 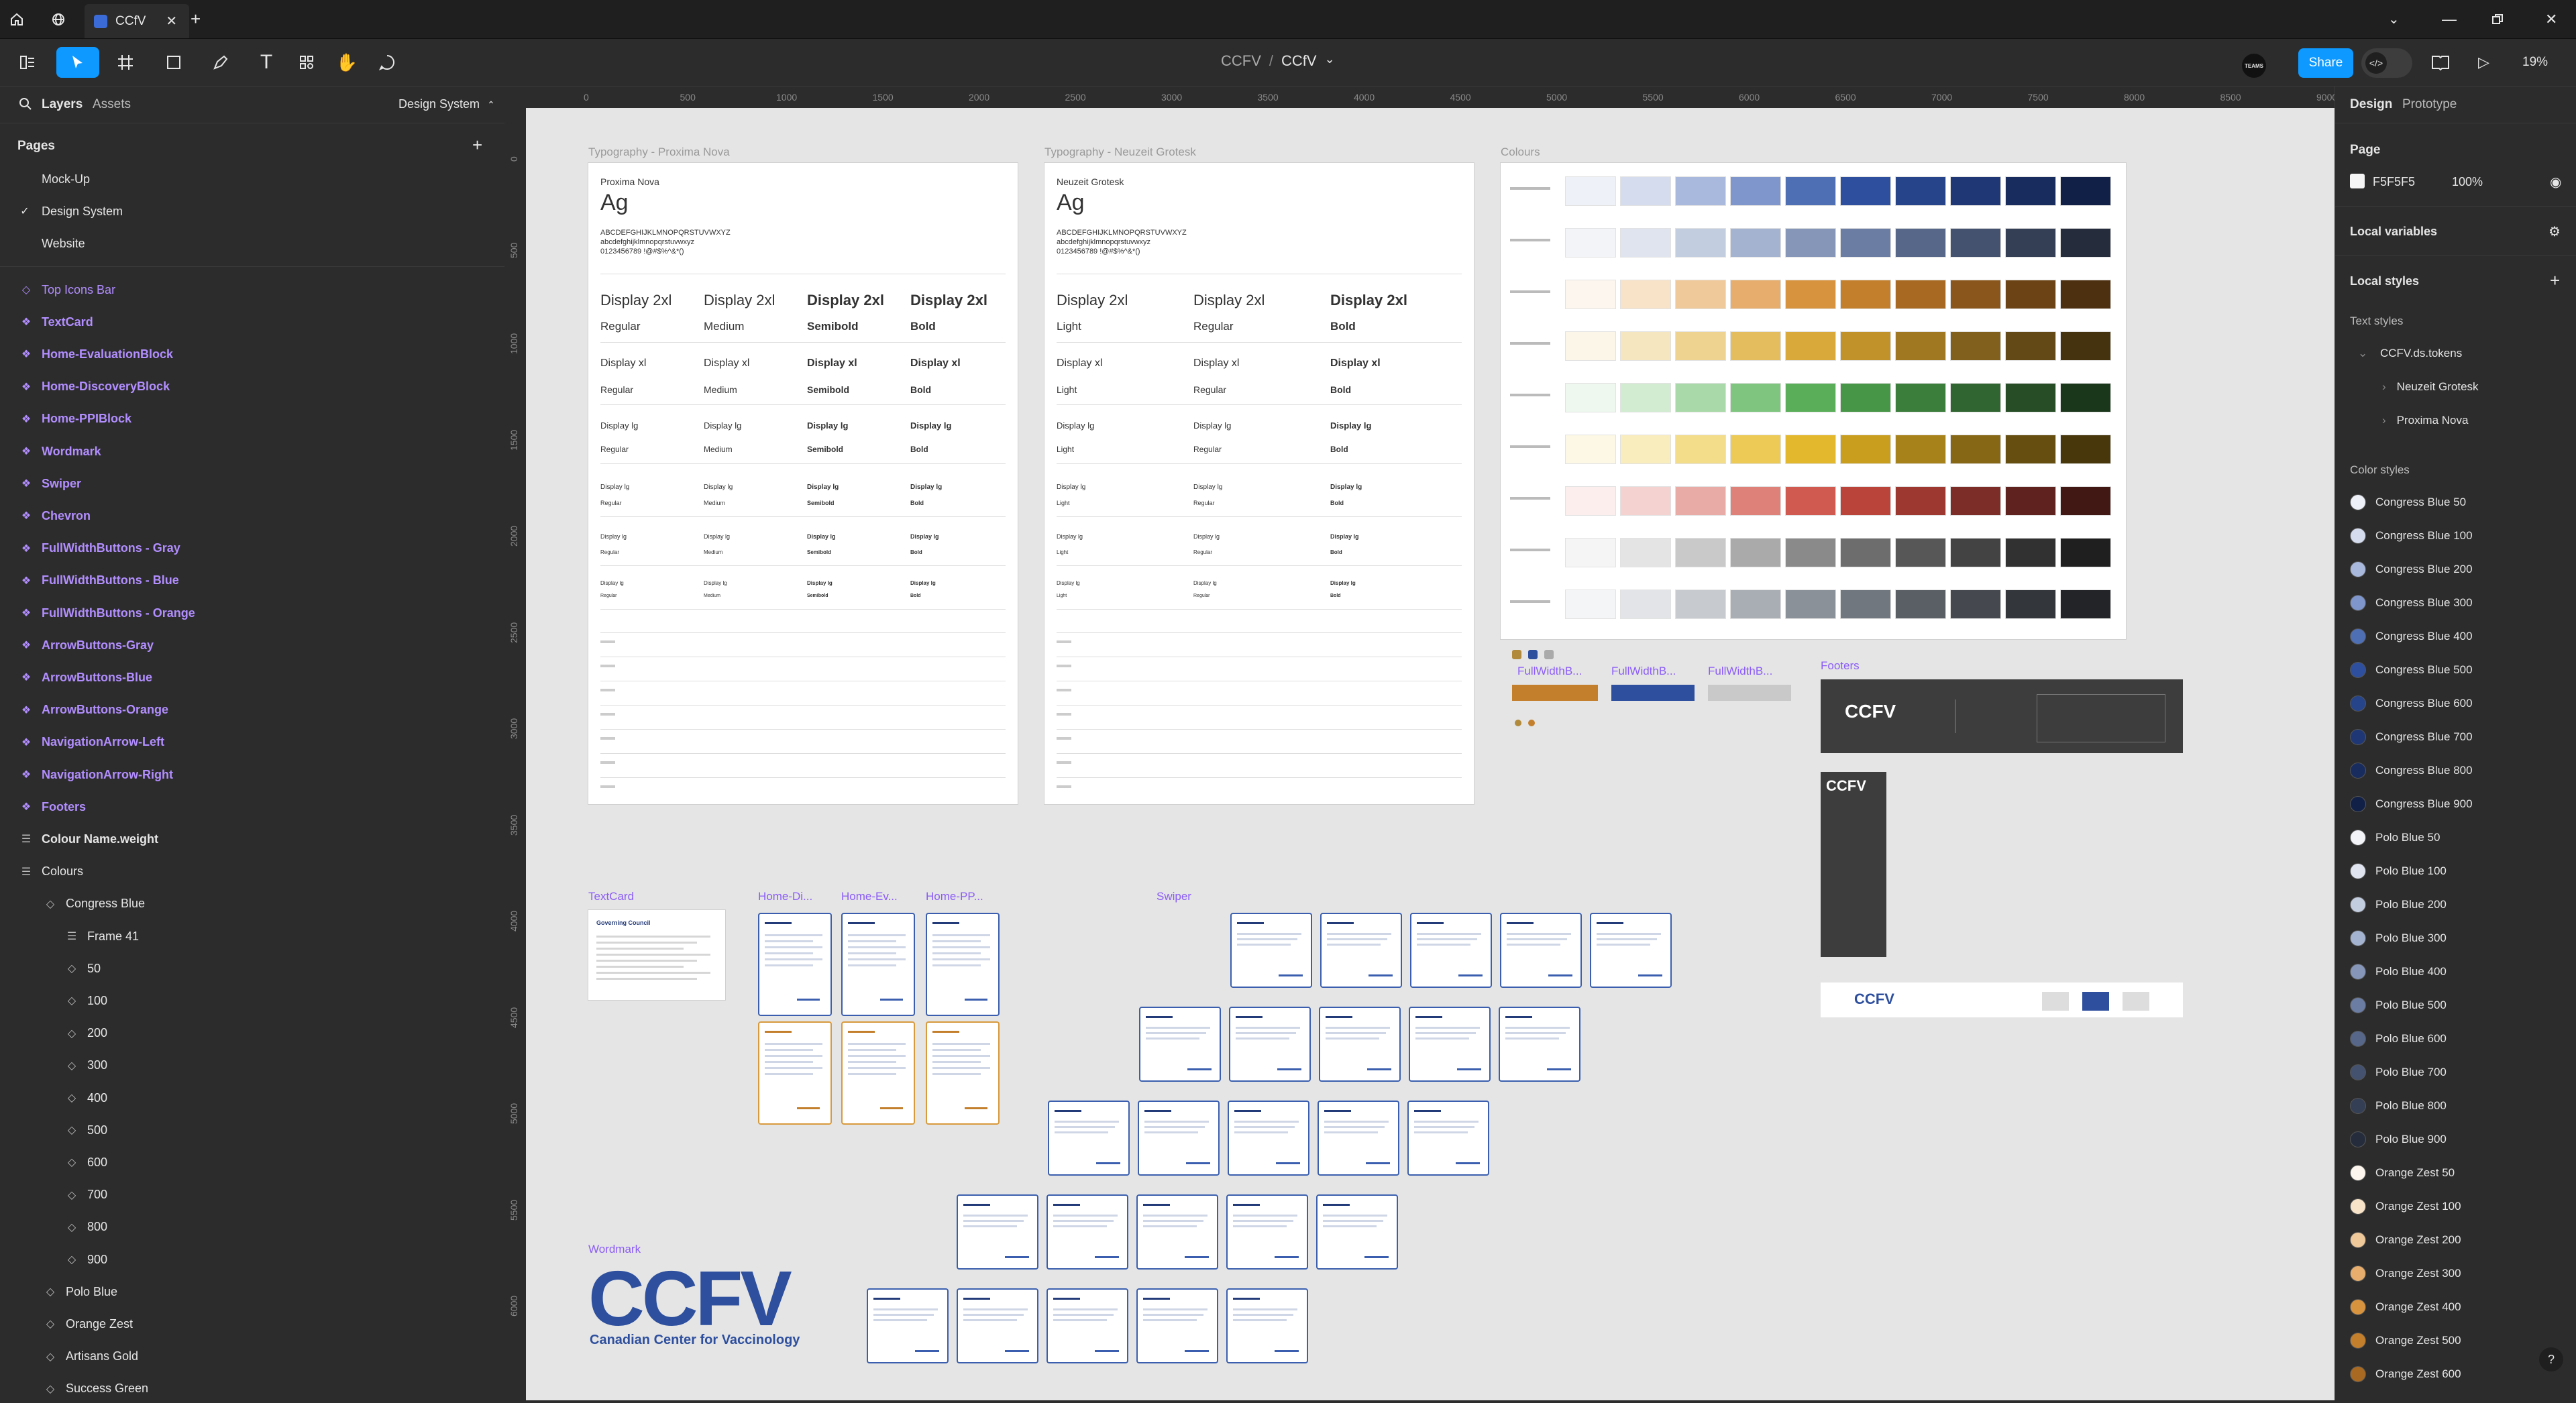 I want to click on zoom-level: 19%, so click(x=2535, y=63).